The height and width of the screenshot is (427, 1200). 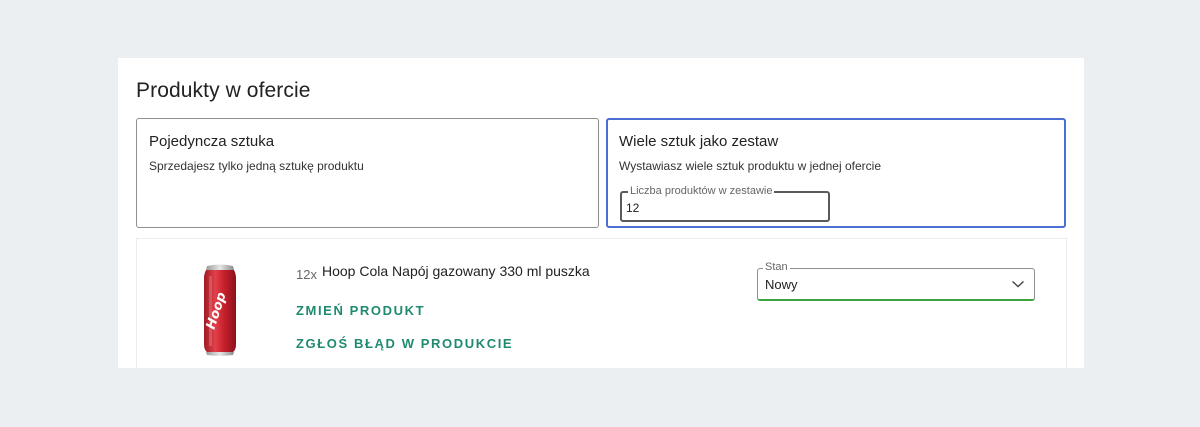 I want to click on bundle-quantity-field: Liczba produktów w zestawie, so click(x=725, y=203).